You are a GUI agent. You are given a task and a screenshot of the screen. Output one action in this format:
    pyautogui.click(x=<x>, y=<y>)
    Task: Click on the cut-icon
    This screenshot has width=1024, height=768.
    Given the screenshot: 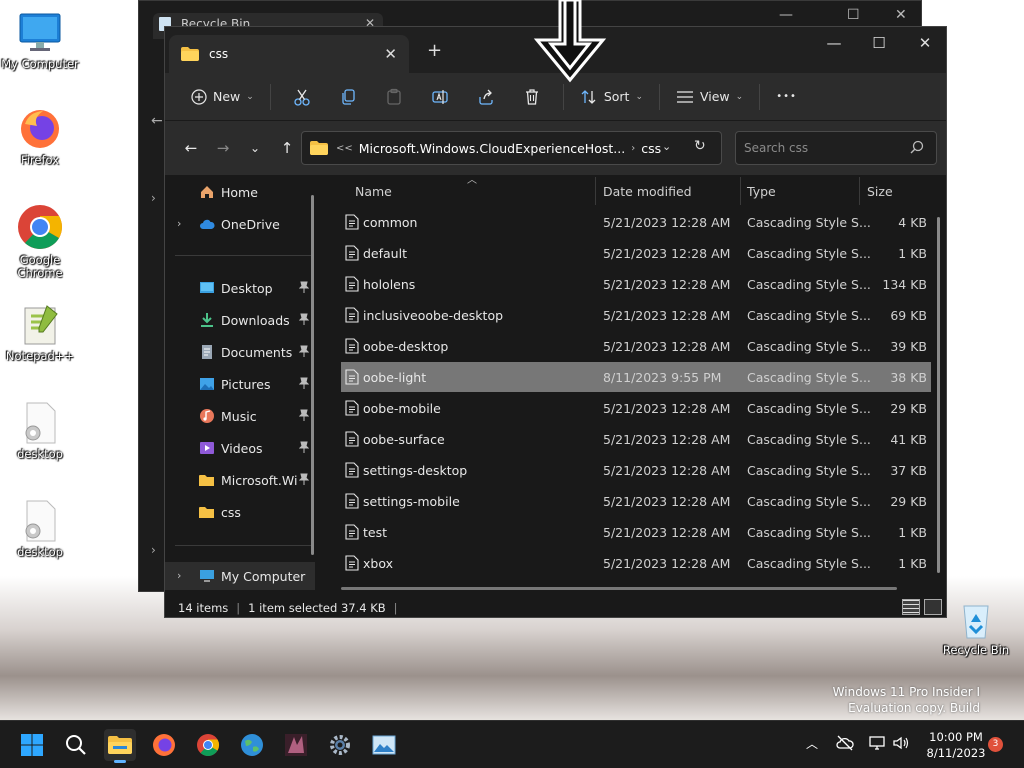 What is the action you would take?
    pyautogui.click(x=302, y=97)
    